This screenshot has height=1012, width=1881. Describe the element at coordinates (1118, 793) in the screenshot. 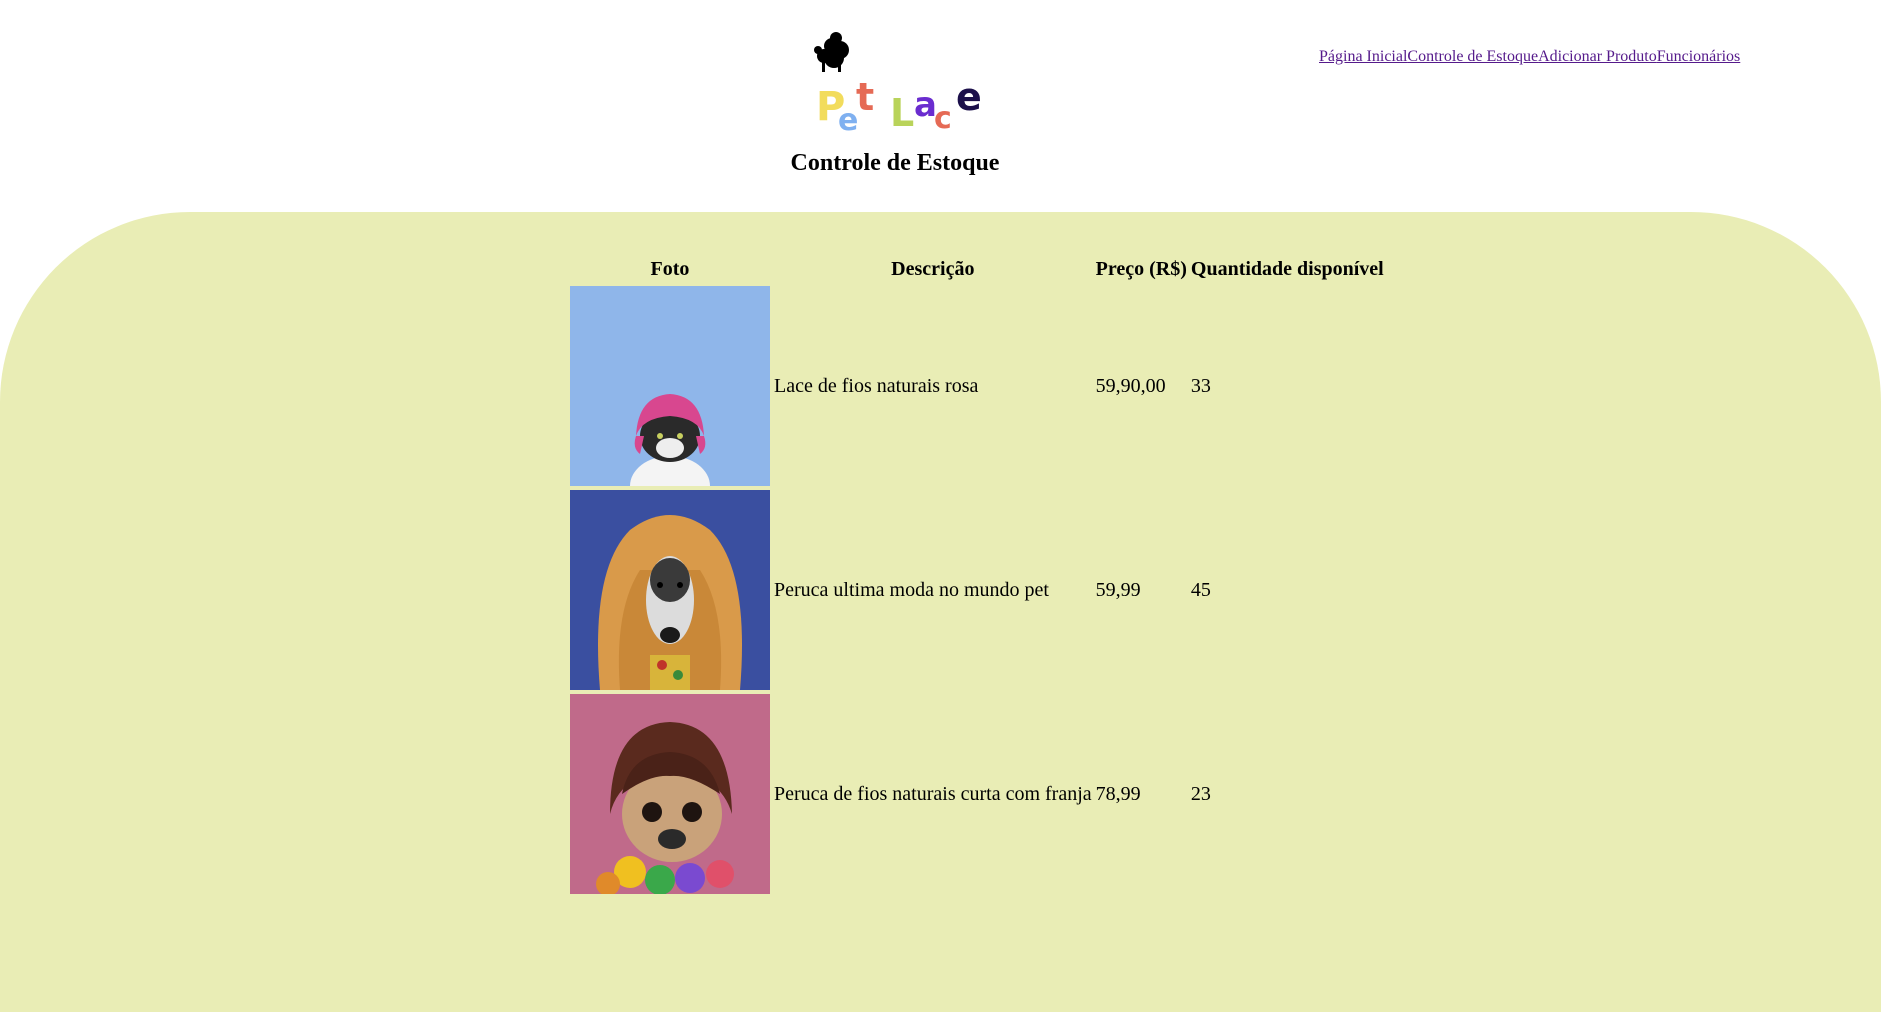

I see `price-cell: 78,99` at that location.